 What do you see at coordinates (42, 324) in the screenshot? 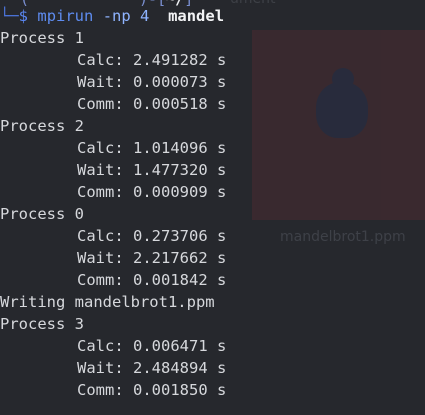
I see `output-heading-line: Process 3` at bounding box center [42, 324].